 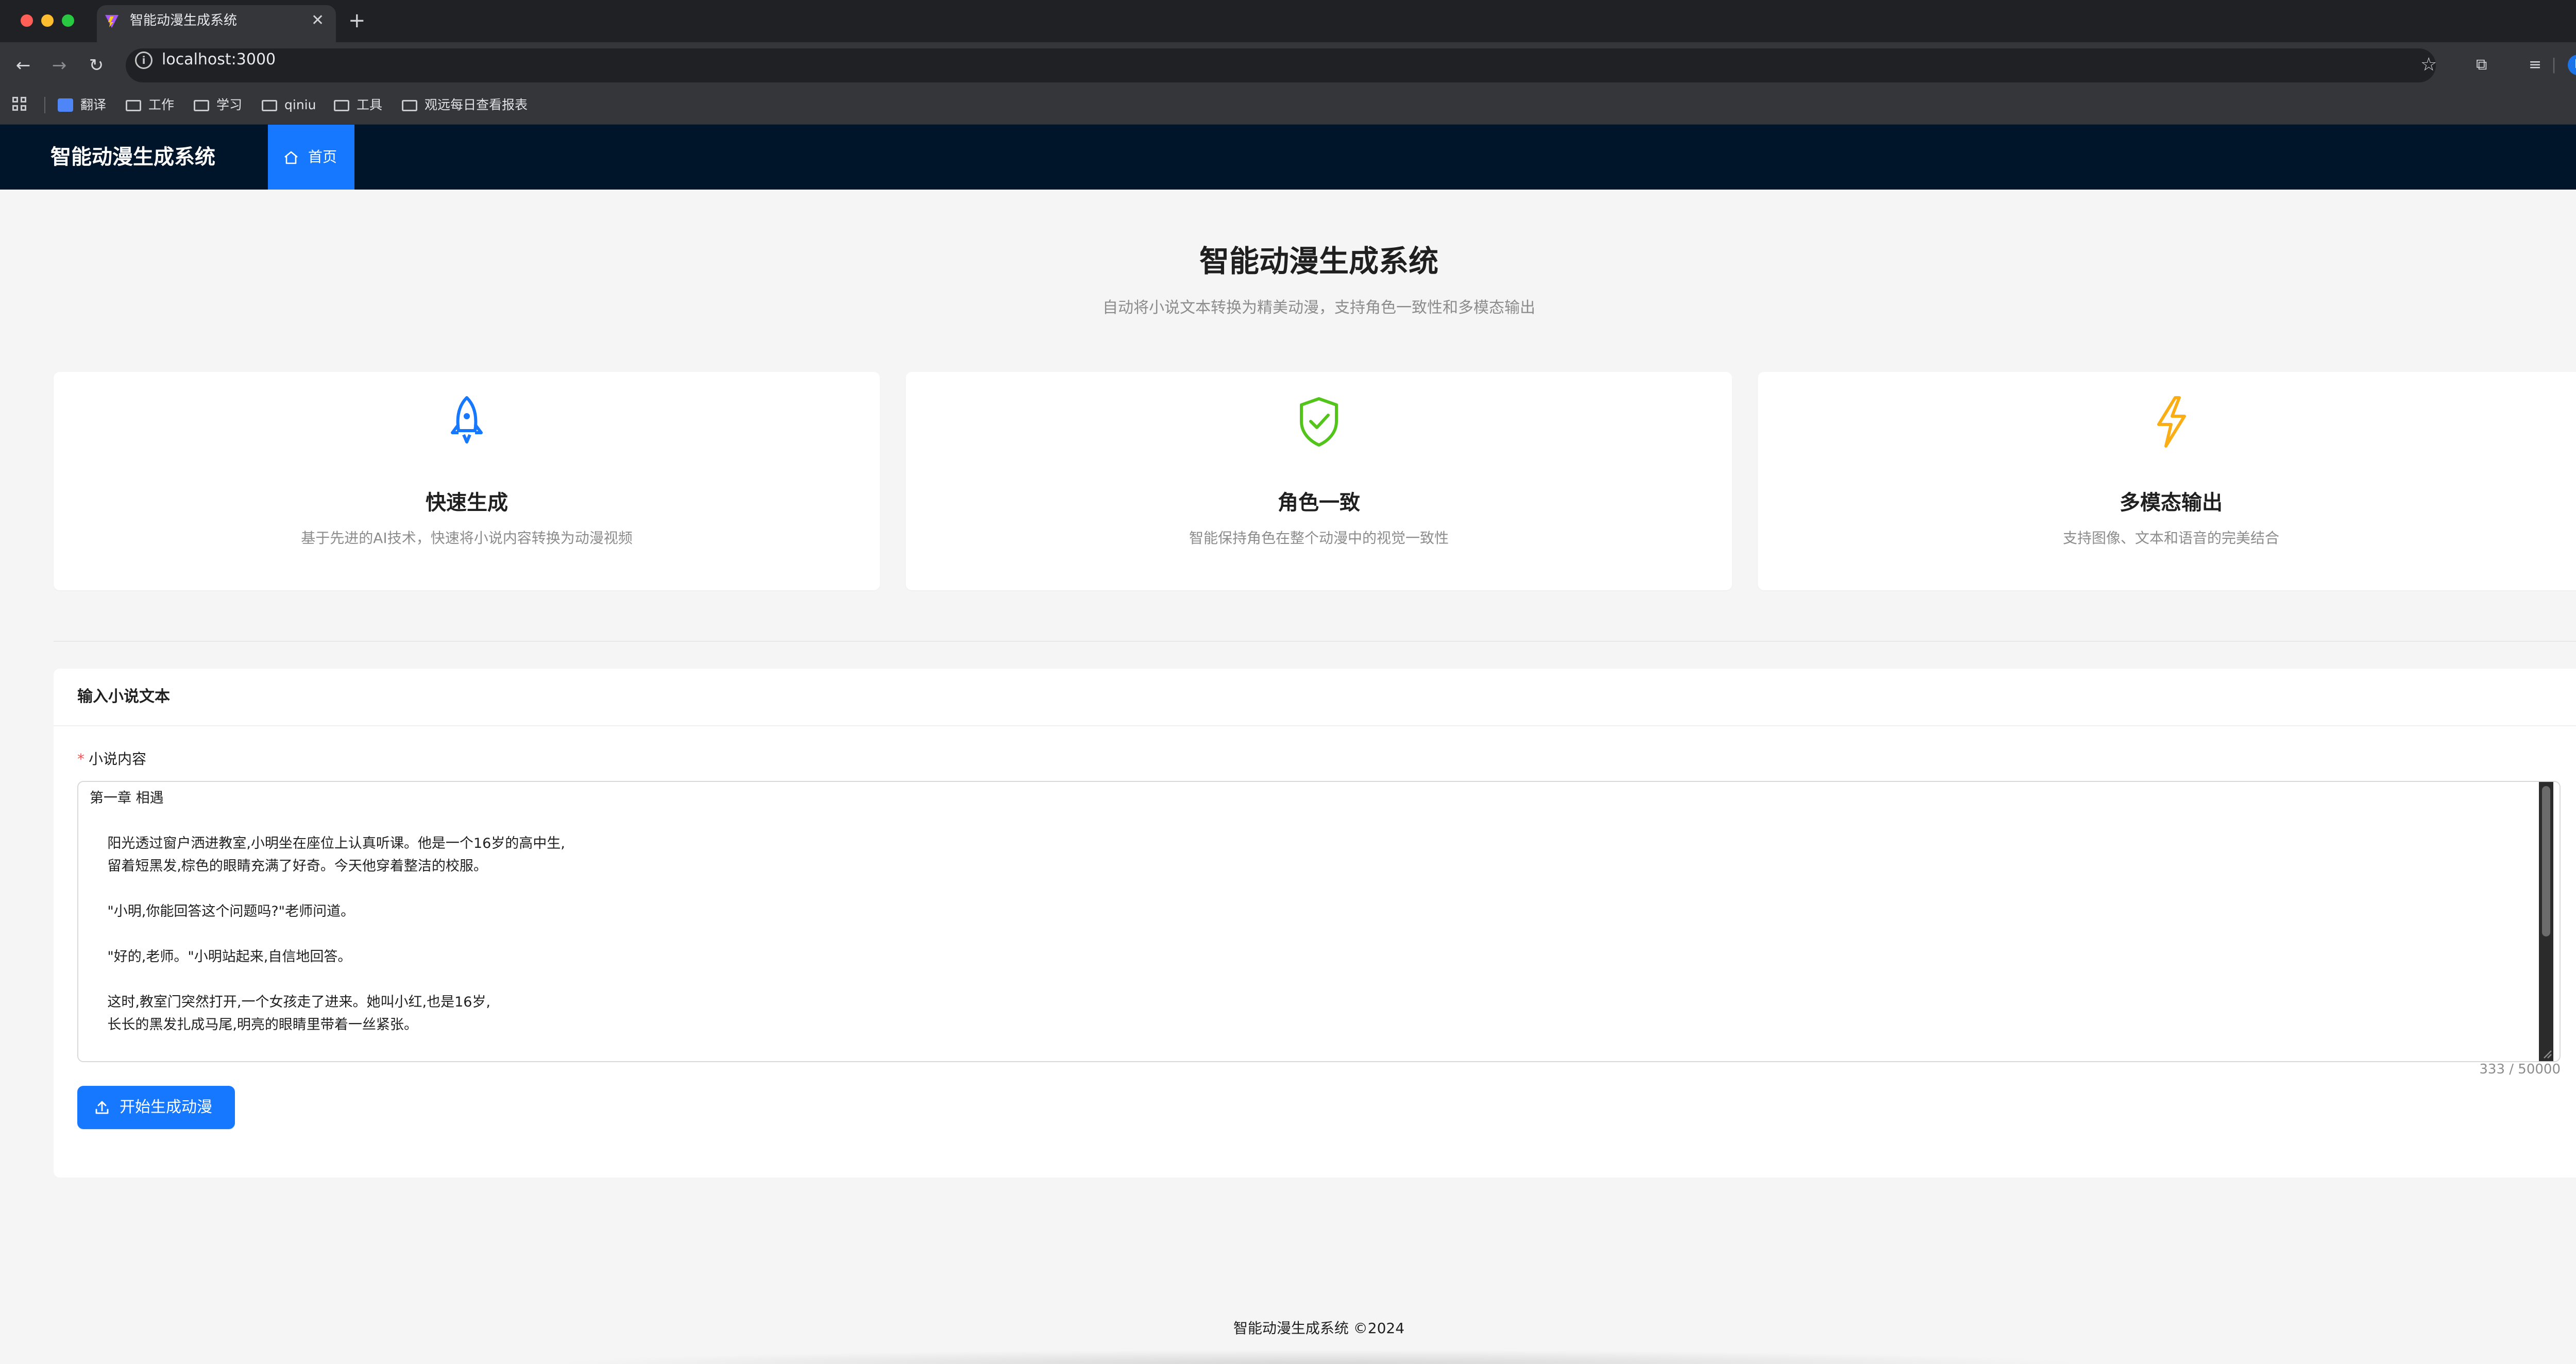 I want to click on bookmark-folder: qiniu, so click(x=289, y=105).